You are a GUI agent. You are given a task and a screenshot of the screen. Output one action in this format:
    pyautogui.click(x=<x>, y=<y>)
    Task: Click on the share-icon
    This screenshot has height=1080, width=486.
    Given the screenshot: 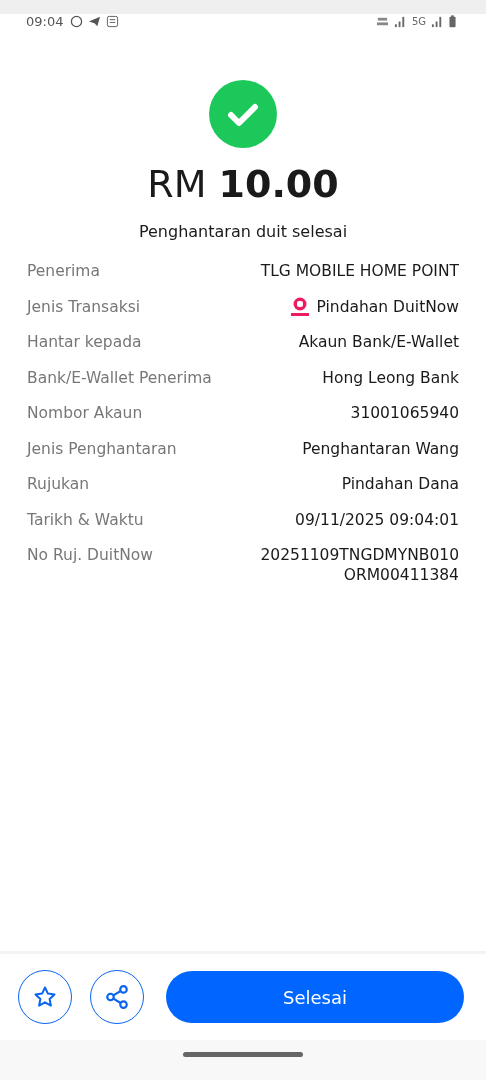 What is the action you would take?
    pyautogui.click(x=117, y=997)
    